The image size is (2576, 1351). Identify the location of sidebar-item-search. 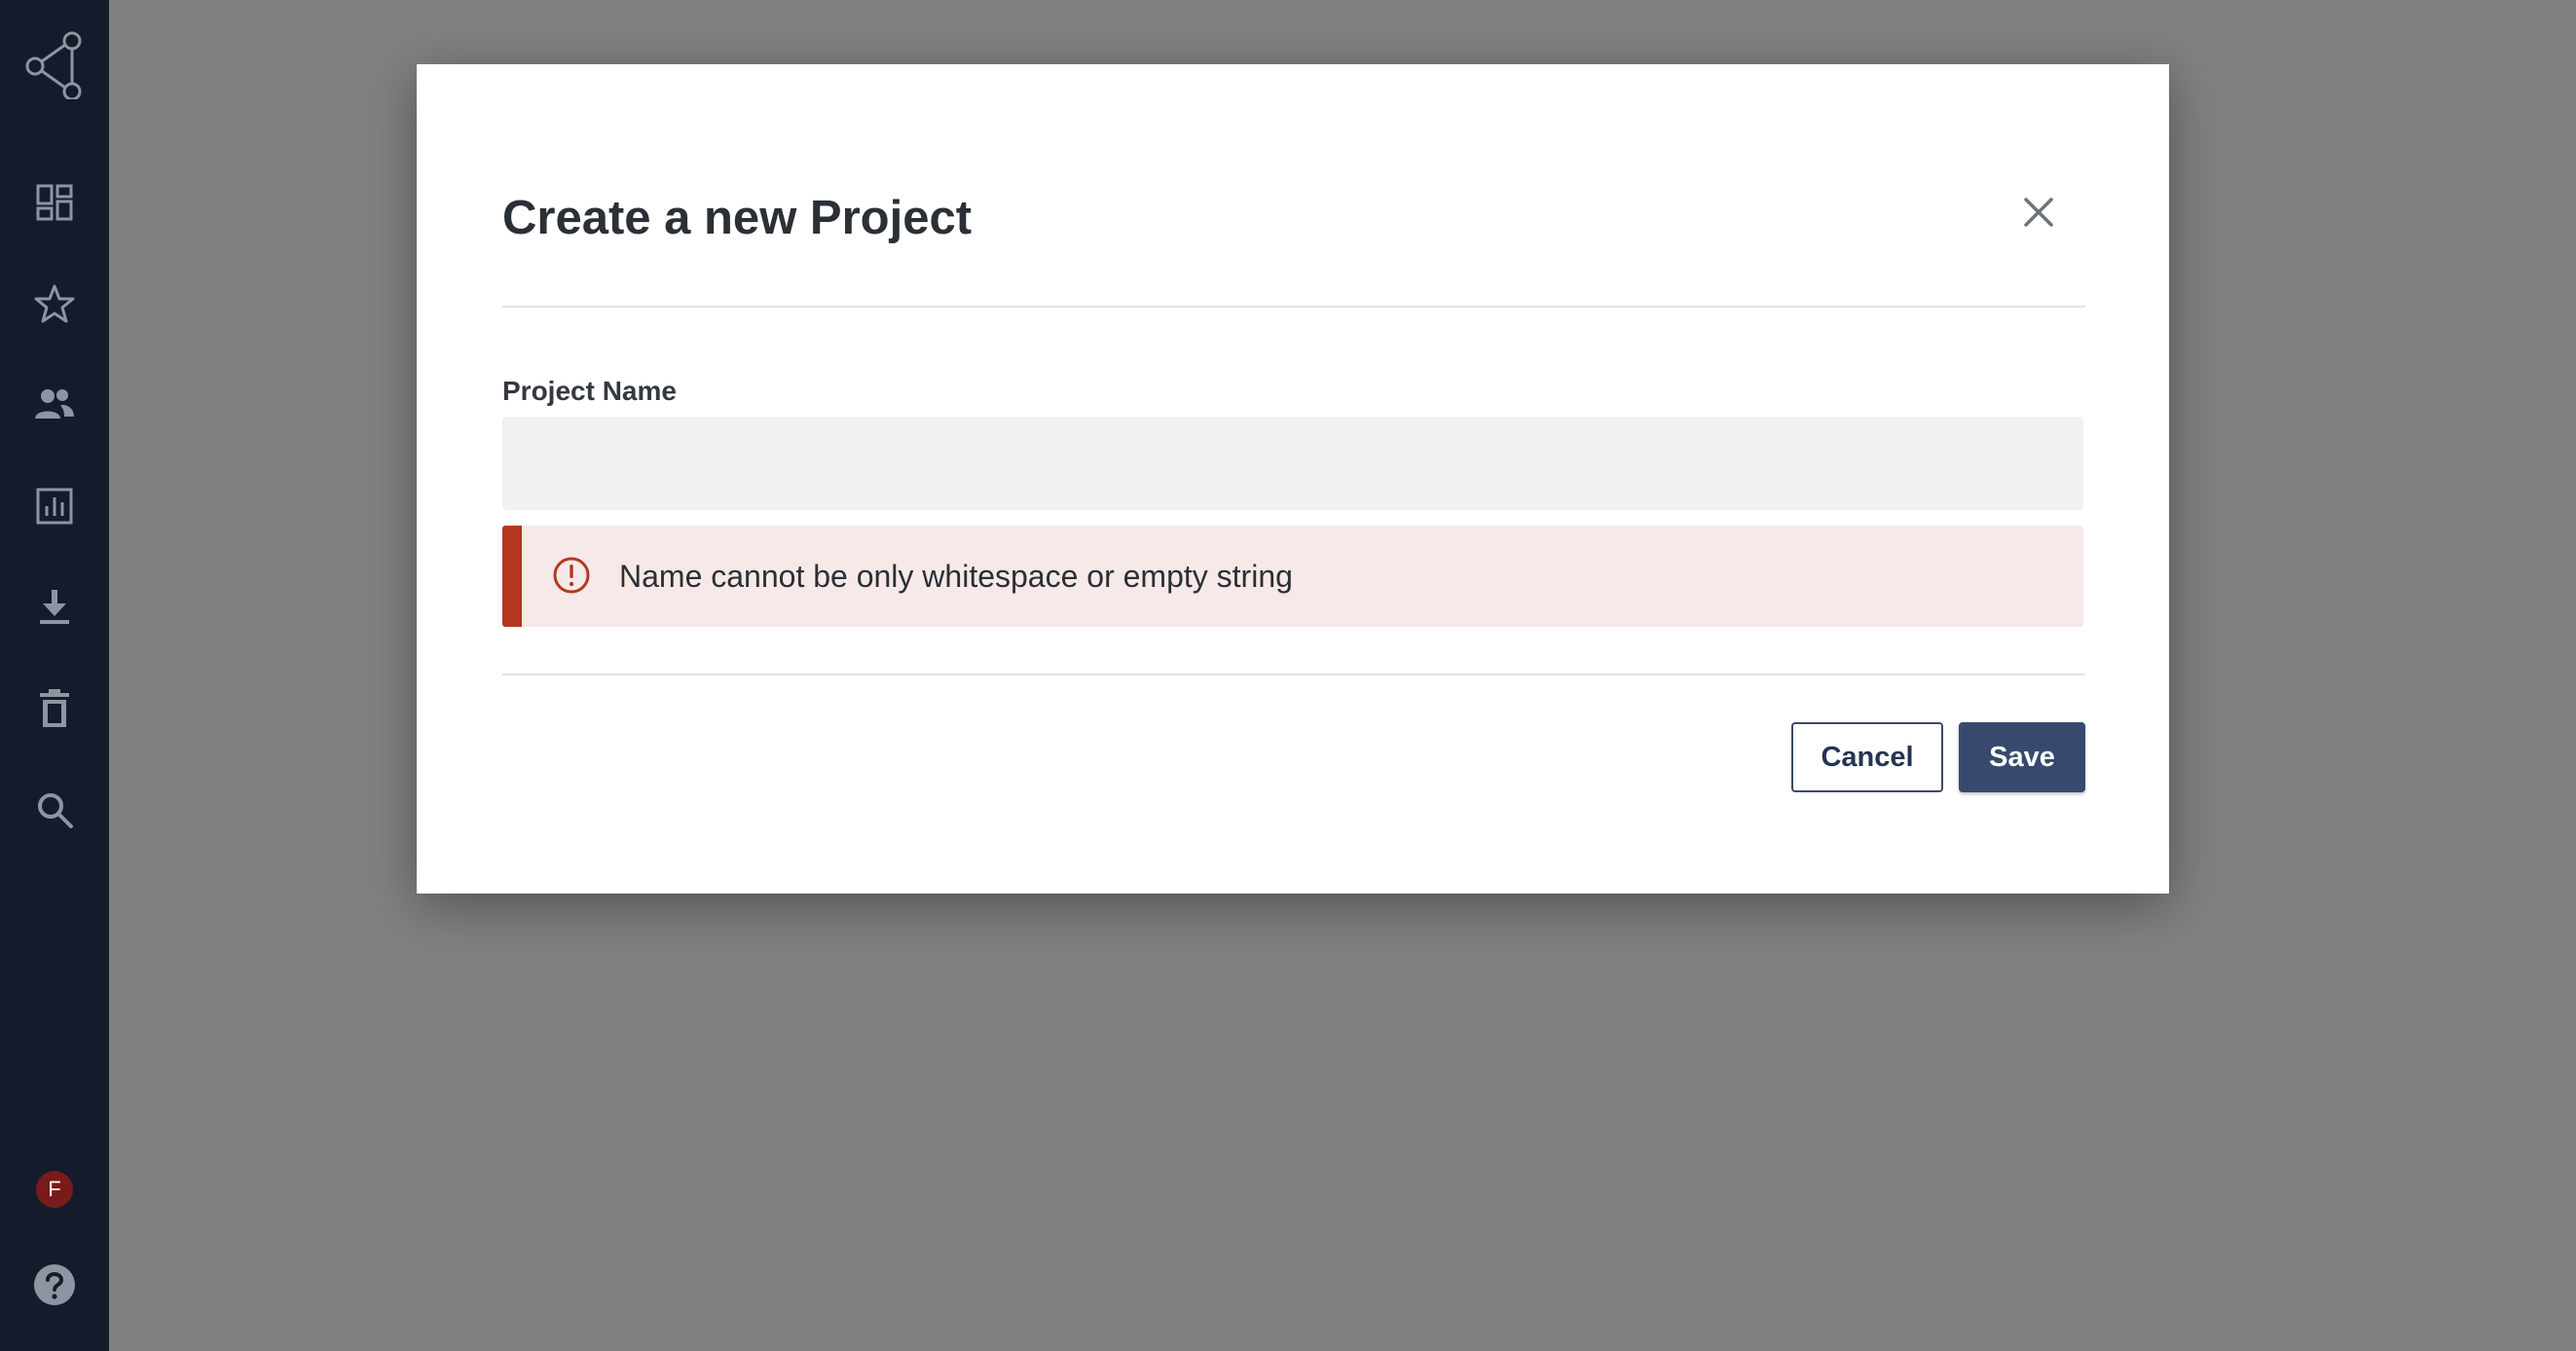
(54, 810).